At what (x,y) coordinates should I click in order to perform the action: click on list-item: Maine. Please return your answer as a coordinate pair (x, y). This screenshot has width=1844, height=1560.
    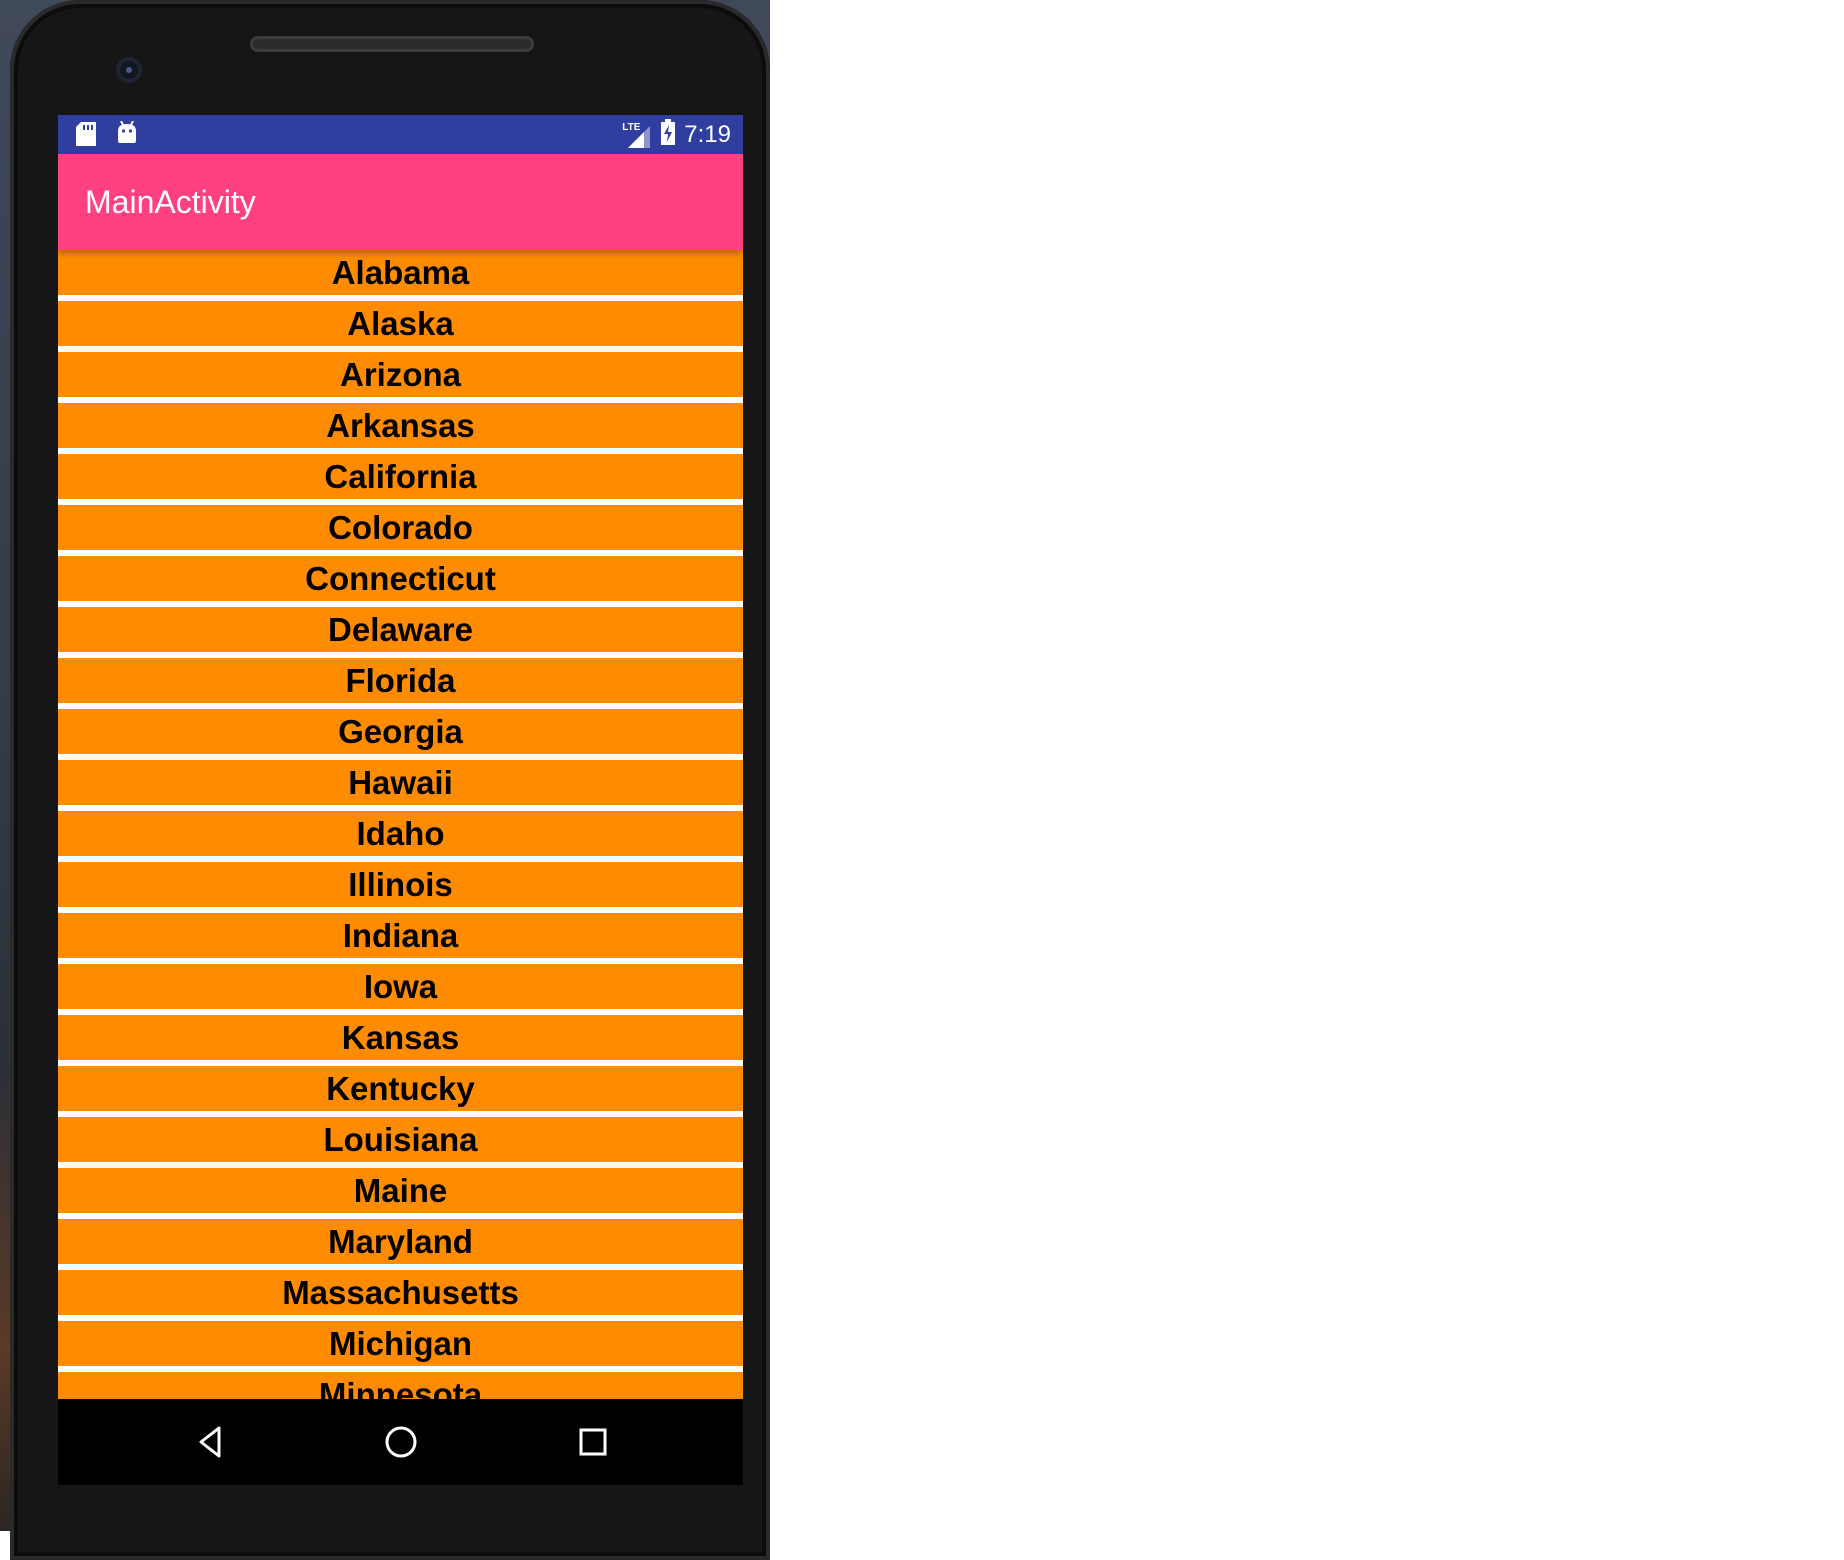
    Looking at the image, I should click on (400, 1190).